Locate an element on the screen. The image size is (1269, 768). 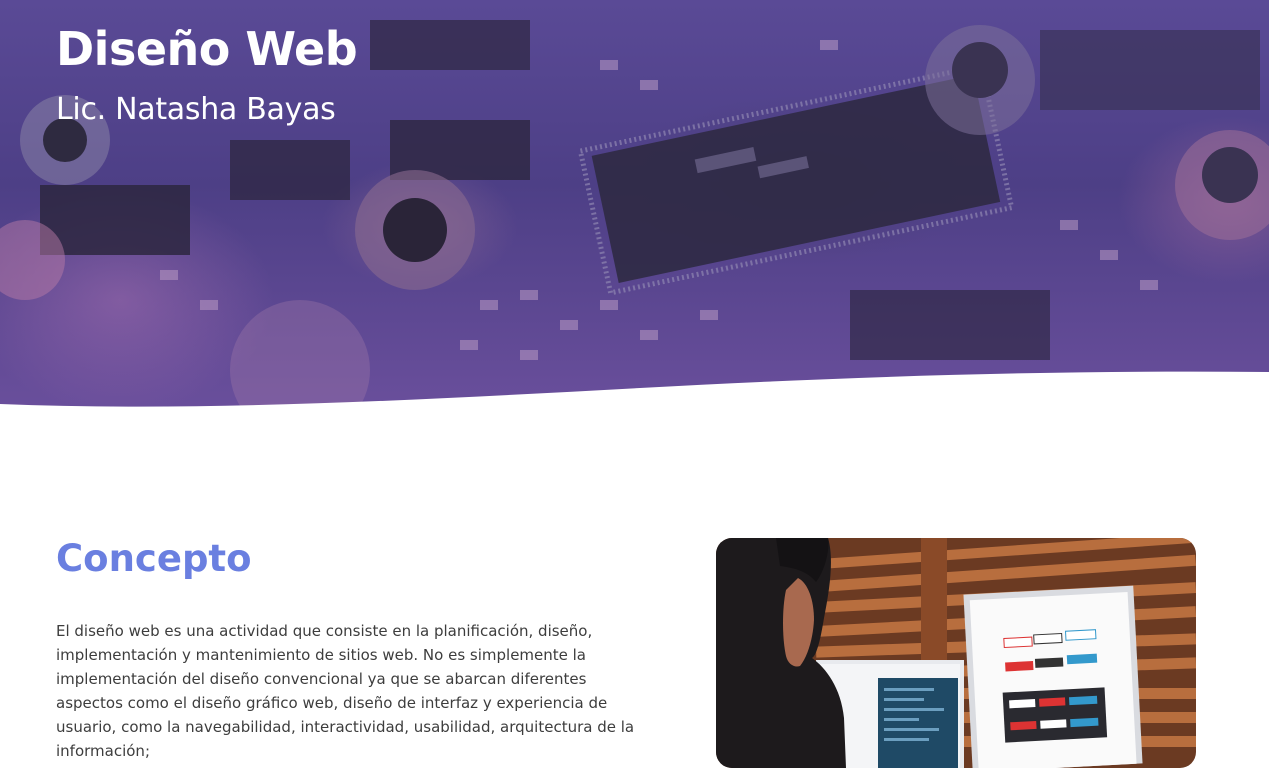
designer-photo is located at coordinates (956, 653).